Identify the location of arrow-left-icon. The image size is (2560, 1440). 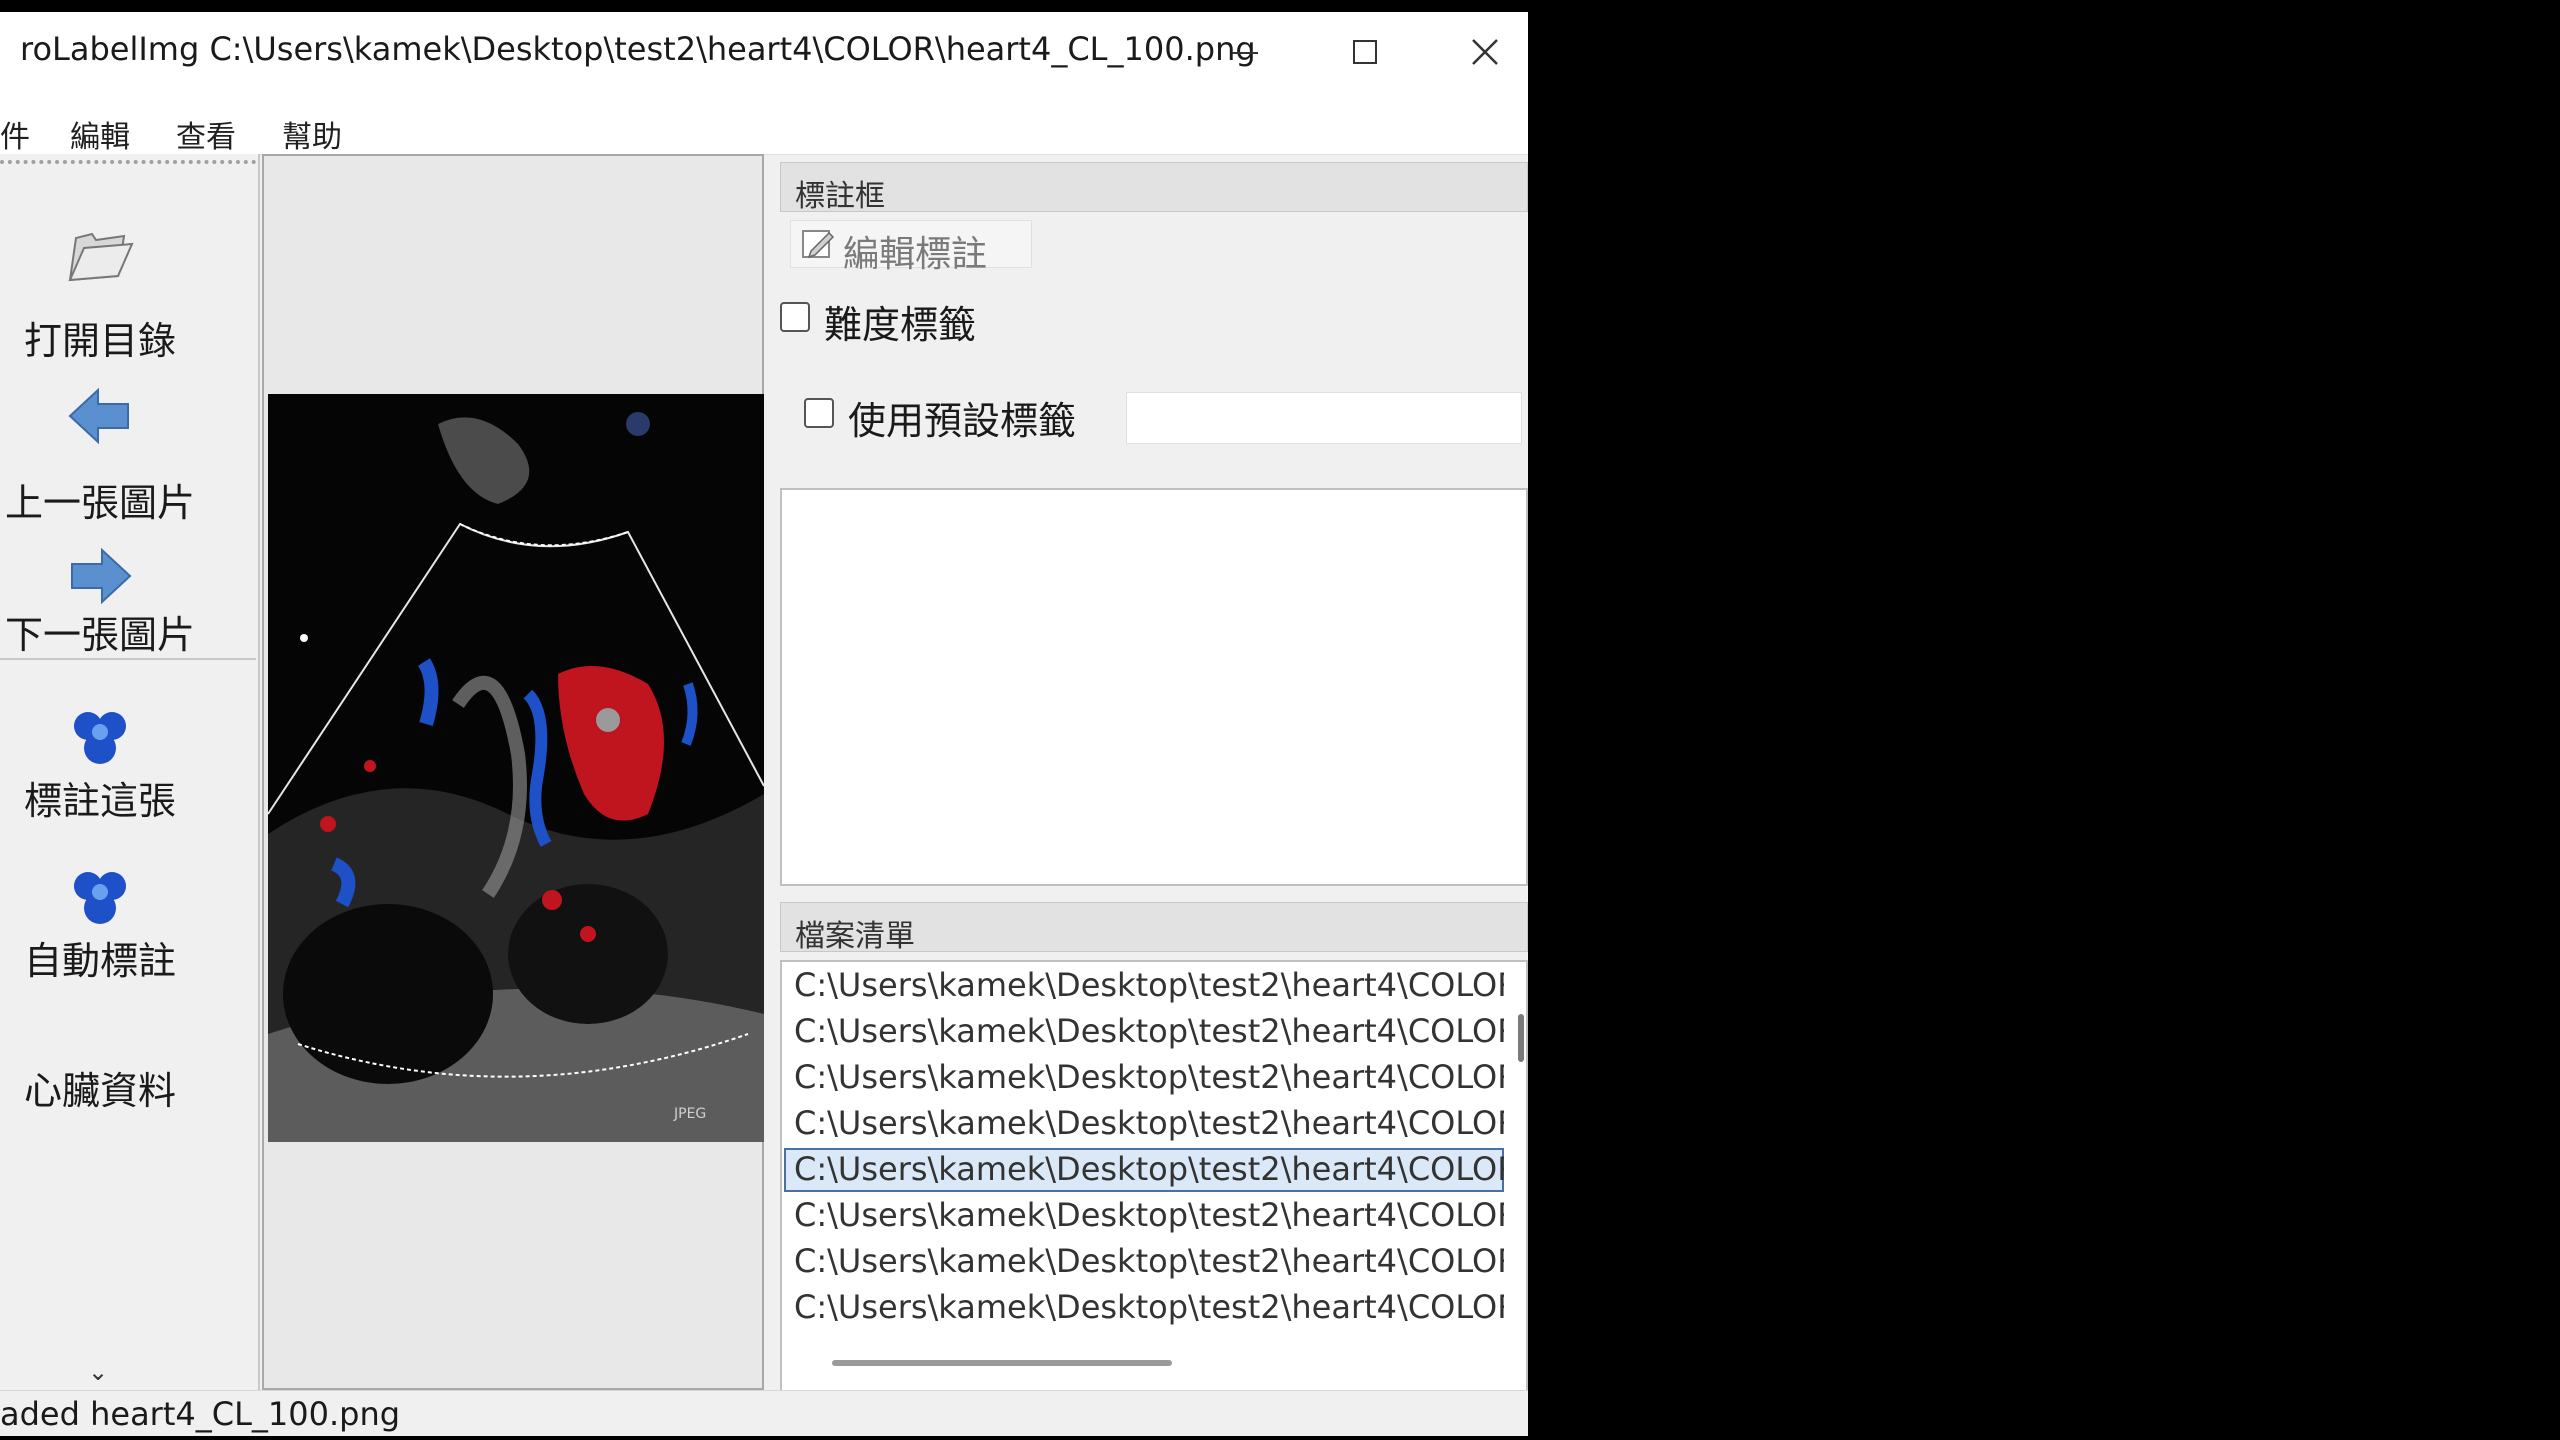
(98, 416).